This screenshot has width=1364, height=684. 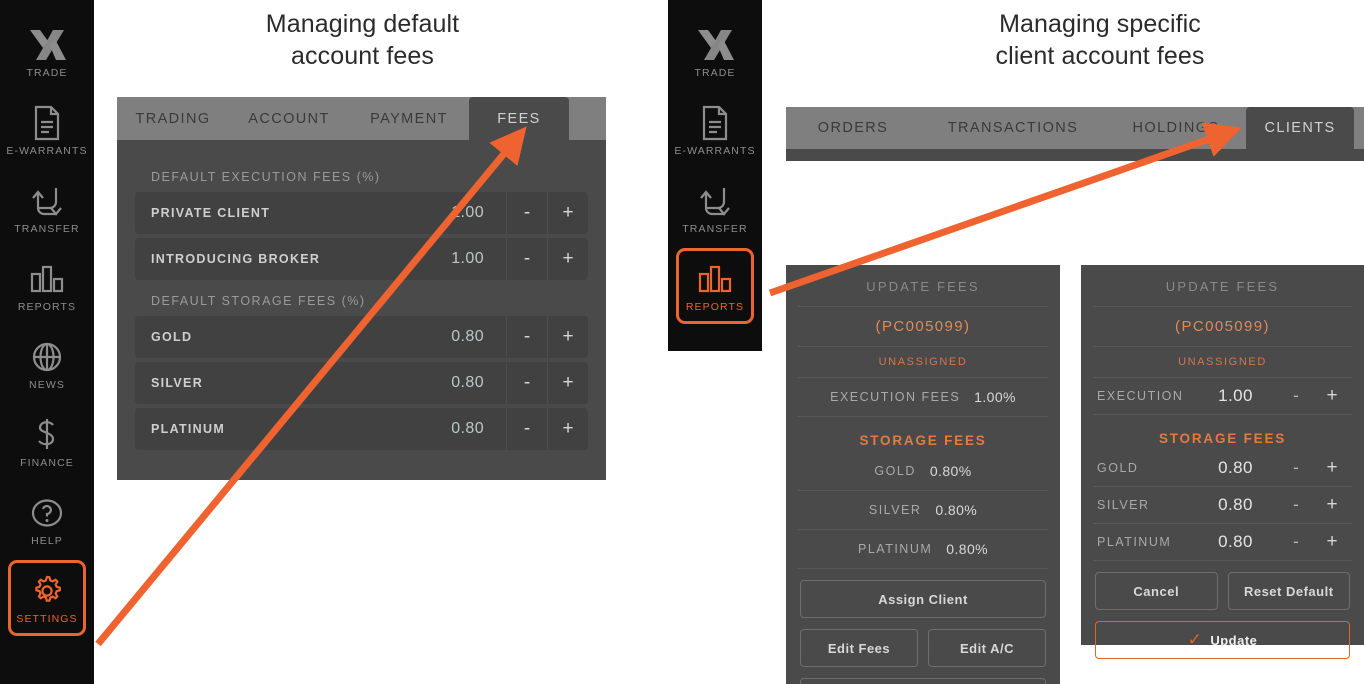 I want to click on execution-fees-label: EXECUTION FEES, so click(x=895, y=397).